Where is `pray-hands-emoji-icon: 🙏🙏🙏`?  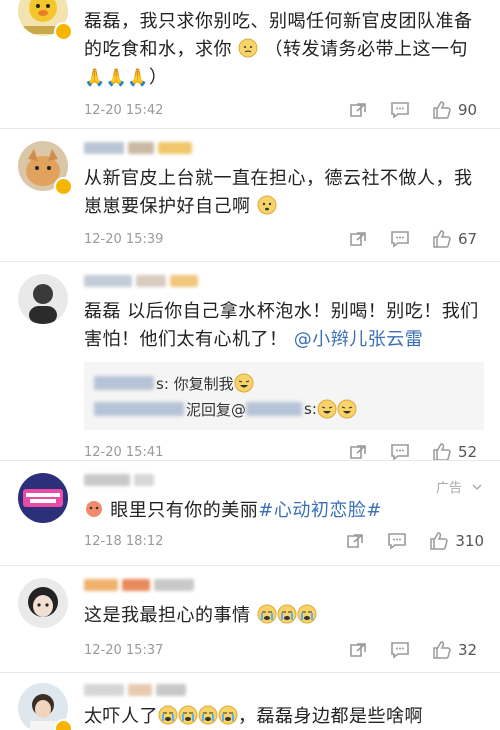
pray-hands-emoji-icon: 🙏🙏🙏 is located at coordinates (117, 78).